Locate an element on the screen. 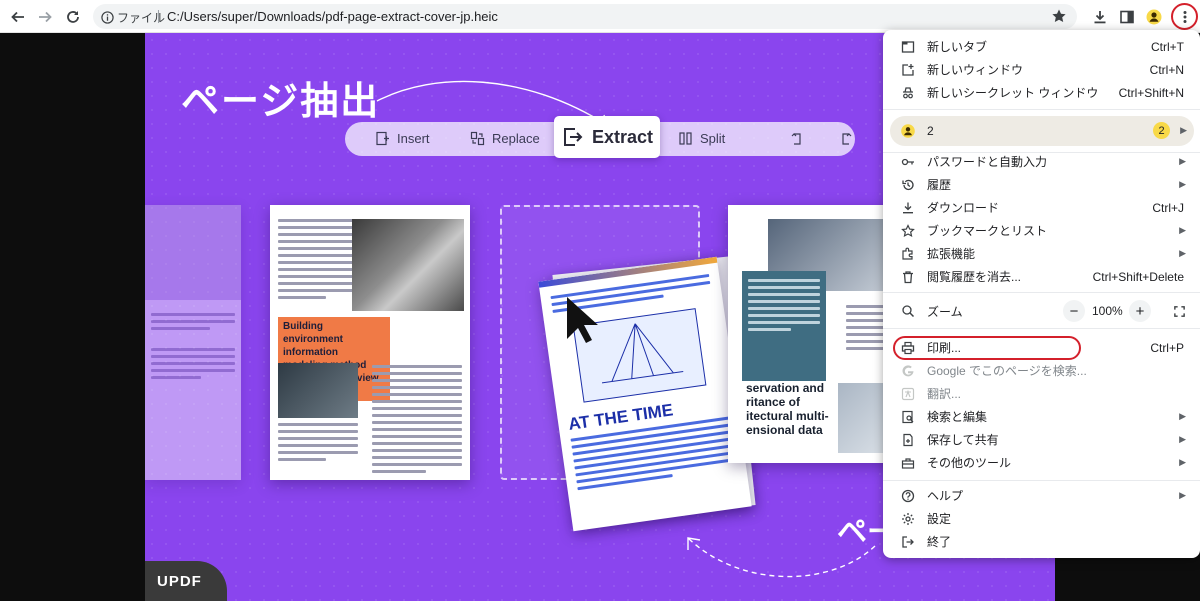  menu-item-save-share: 保存して共有 ▶ is located at coordinates (1041, 439).